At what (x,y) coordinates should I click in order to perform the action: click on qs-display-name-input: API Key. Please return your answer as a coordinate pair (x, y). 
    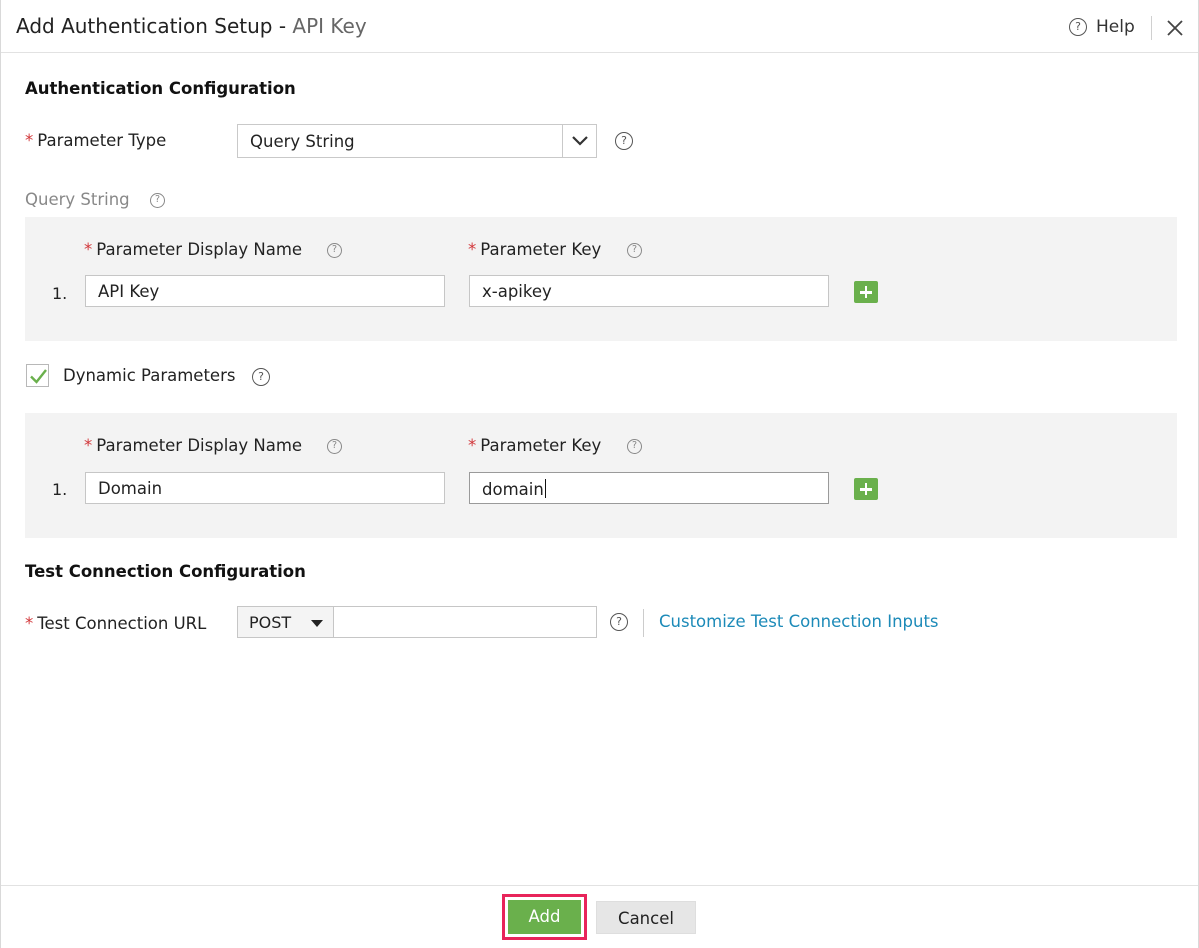
    Looking at the image, I should click on (265, 291).